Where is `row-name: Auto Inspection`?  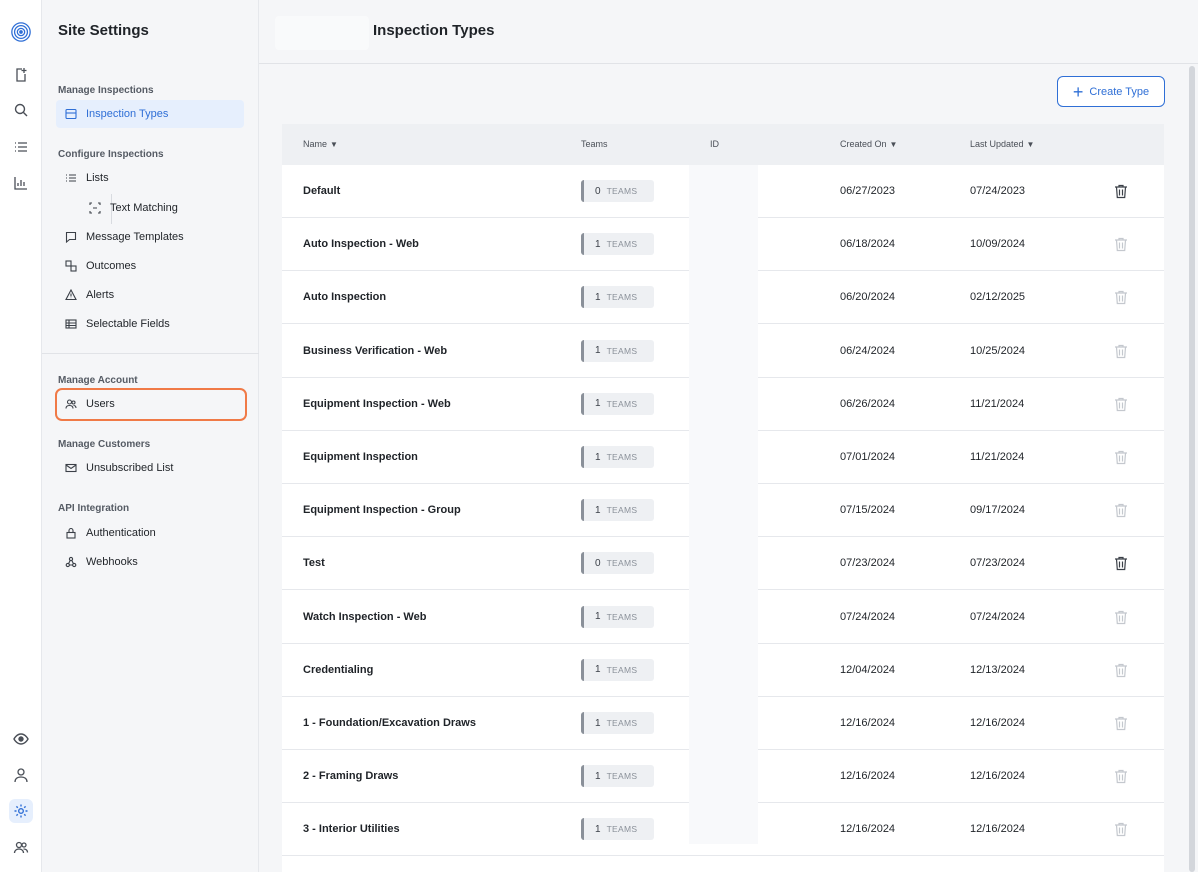
row-name: Auto Inspection is located at coordinates (345, 297).